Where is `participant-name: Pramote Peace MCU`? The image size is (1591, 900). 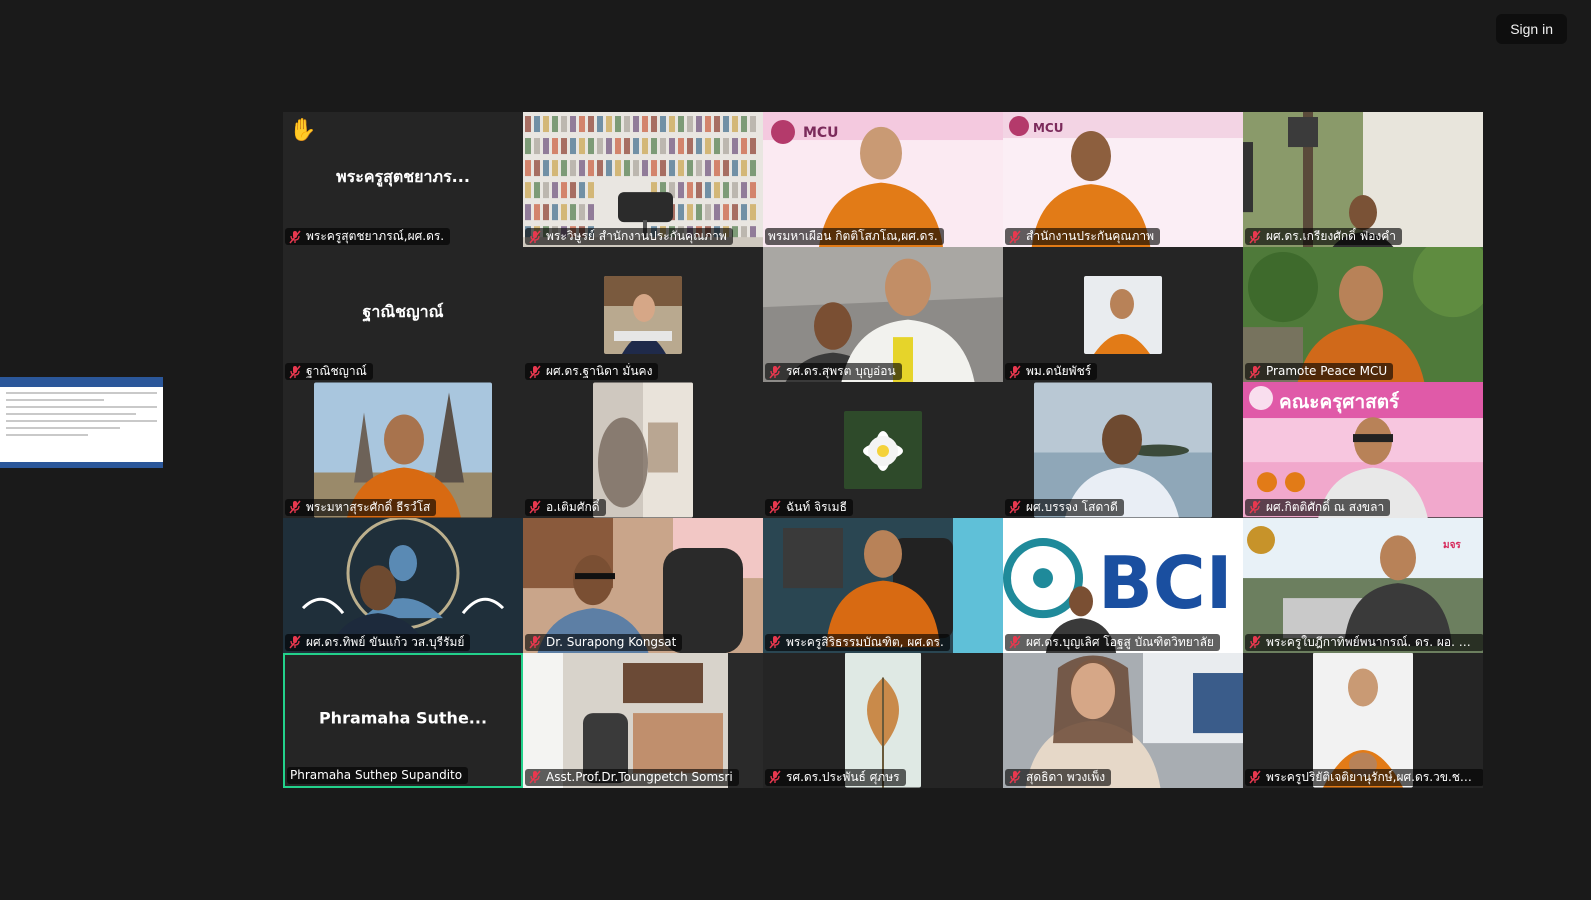
participant-name: Pramote Peace MCU is located at coordinates (1327, 371).